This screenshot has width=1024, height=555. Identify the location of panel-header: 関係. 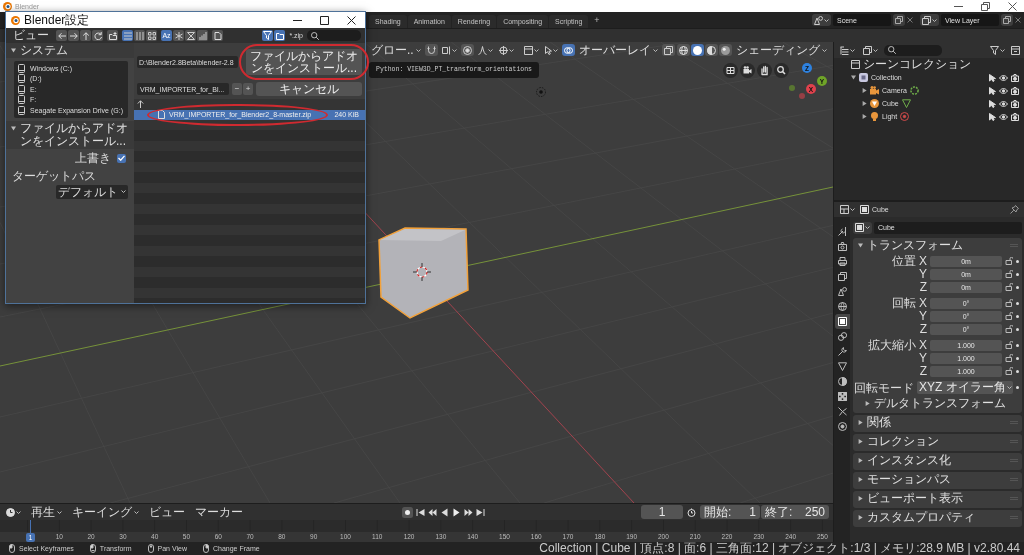
(937, 422).